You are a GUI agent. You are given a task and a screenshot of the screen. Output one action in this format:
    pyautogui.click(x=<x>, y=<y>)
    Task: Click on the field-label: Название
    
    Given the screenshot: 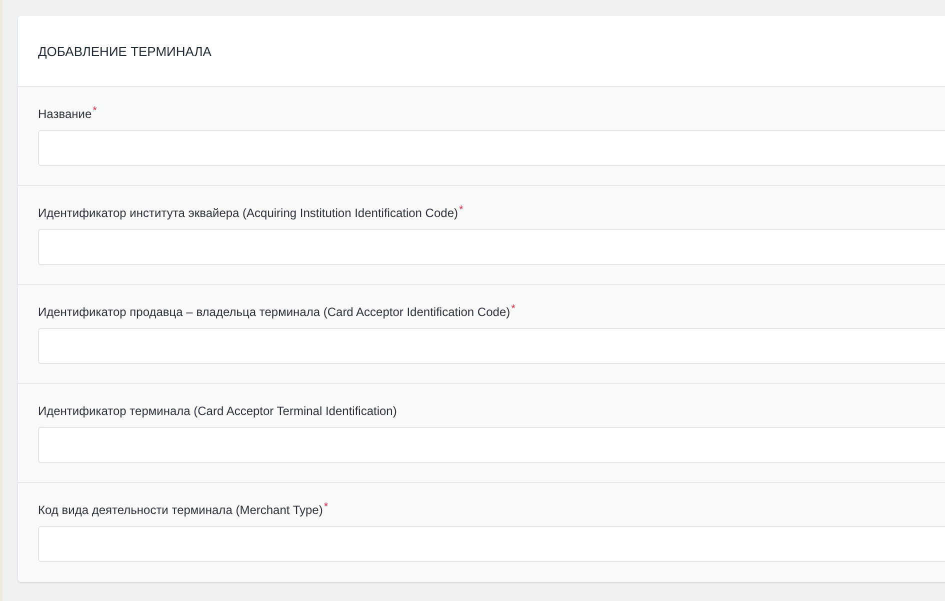 What is the action you would take?
    pyautogui.click(x=65, y=114)
    